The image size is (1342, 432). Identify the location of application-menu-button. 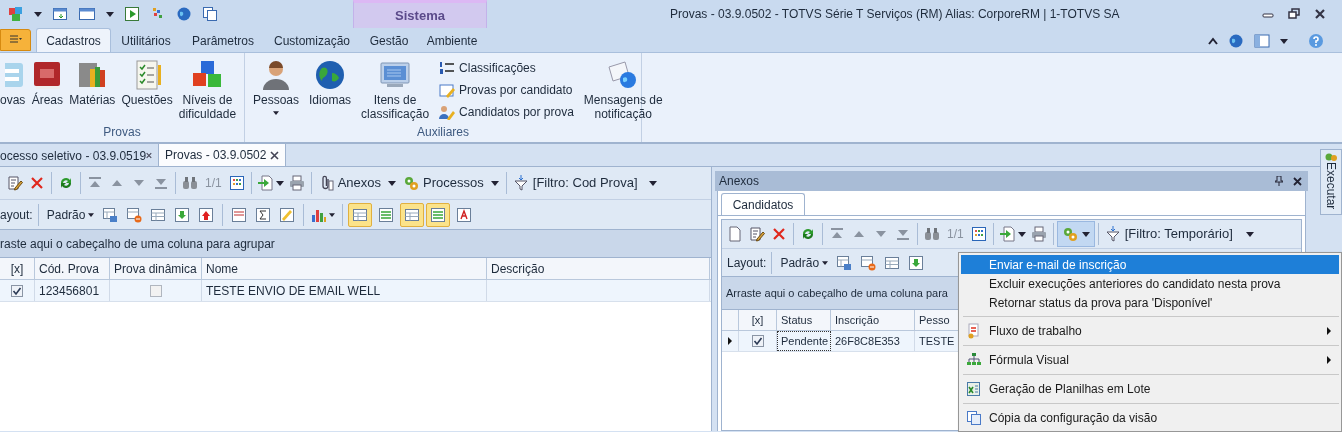
(15, 40).